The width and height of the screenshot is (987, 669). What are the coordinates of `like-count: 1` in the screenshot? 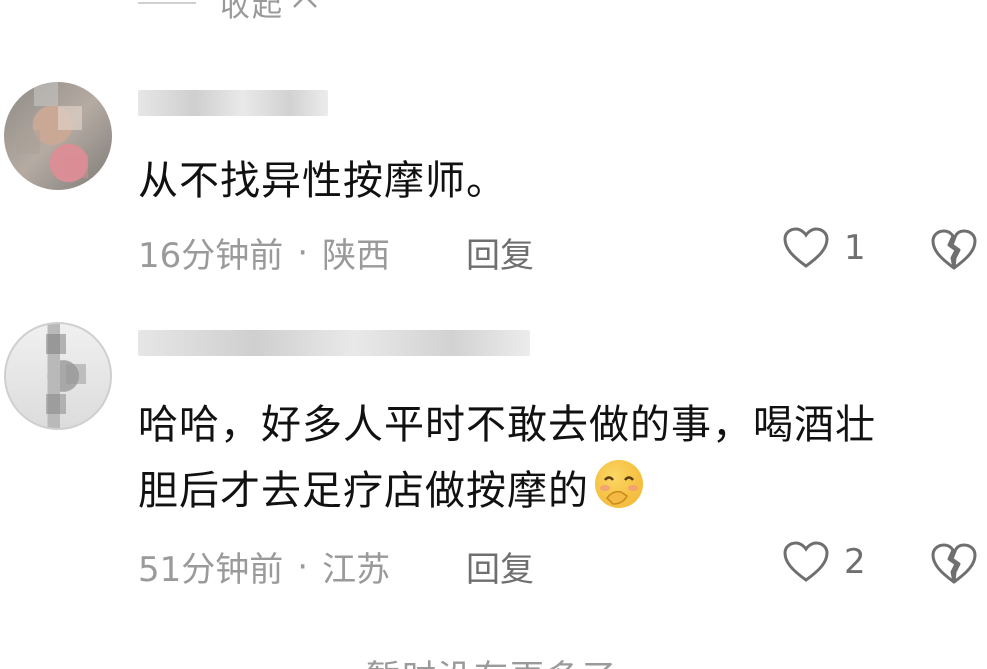 It's located at (855, 248).